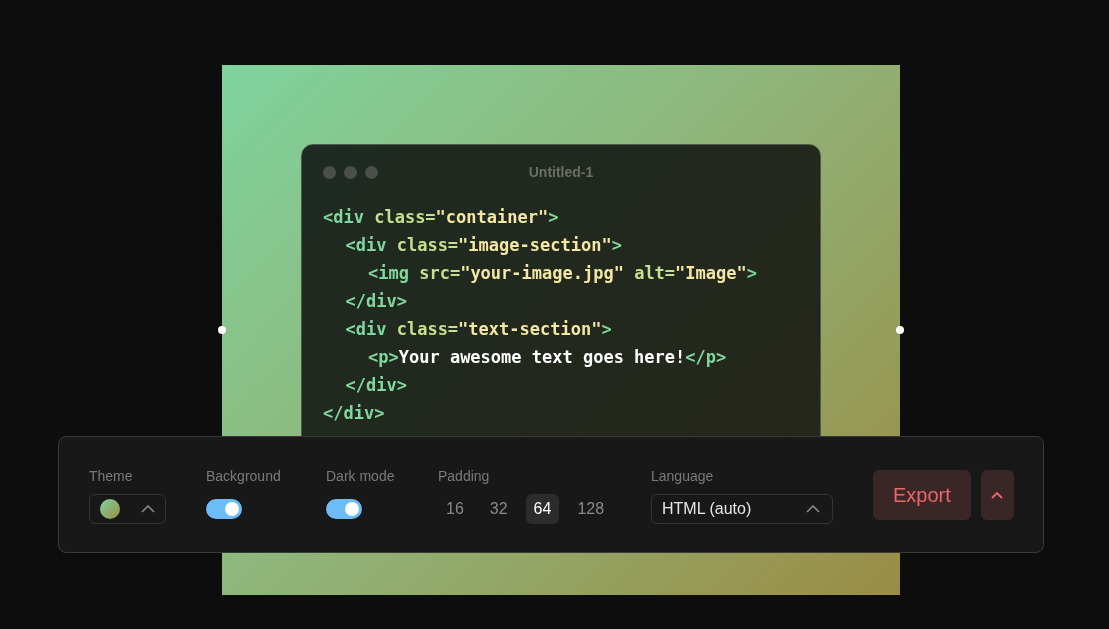  What do you see at coordinates (683, 476) in the screenshot?
I see `language-label: Language` at bounding box center [683, 476].